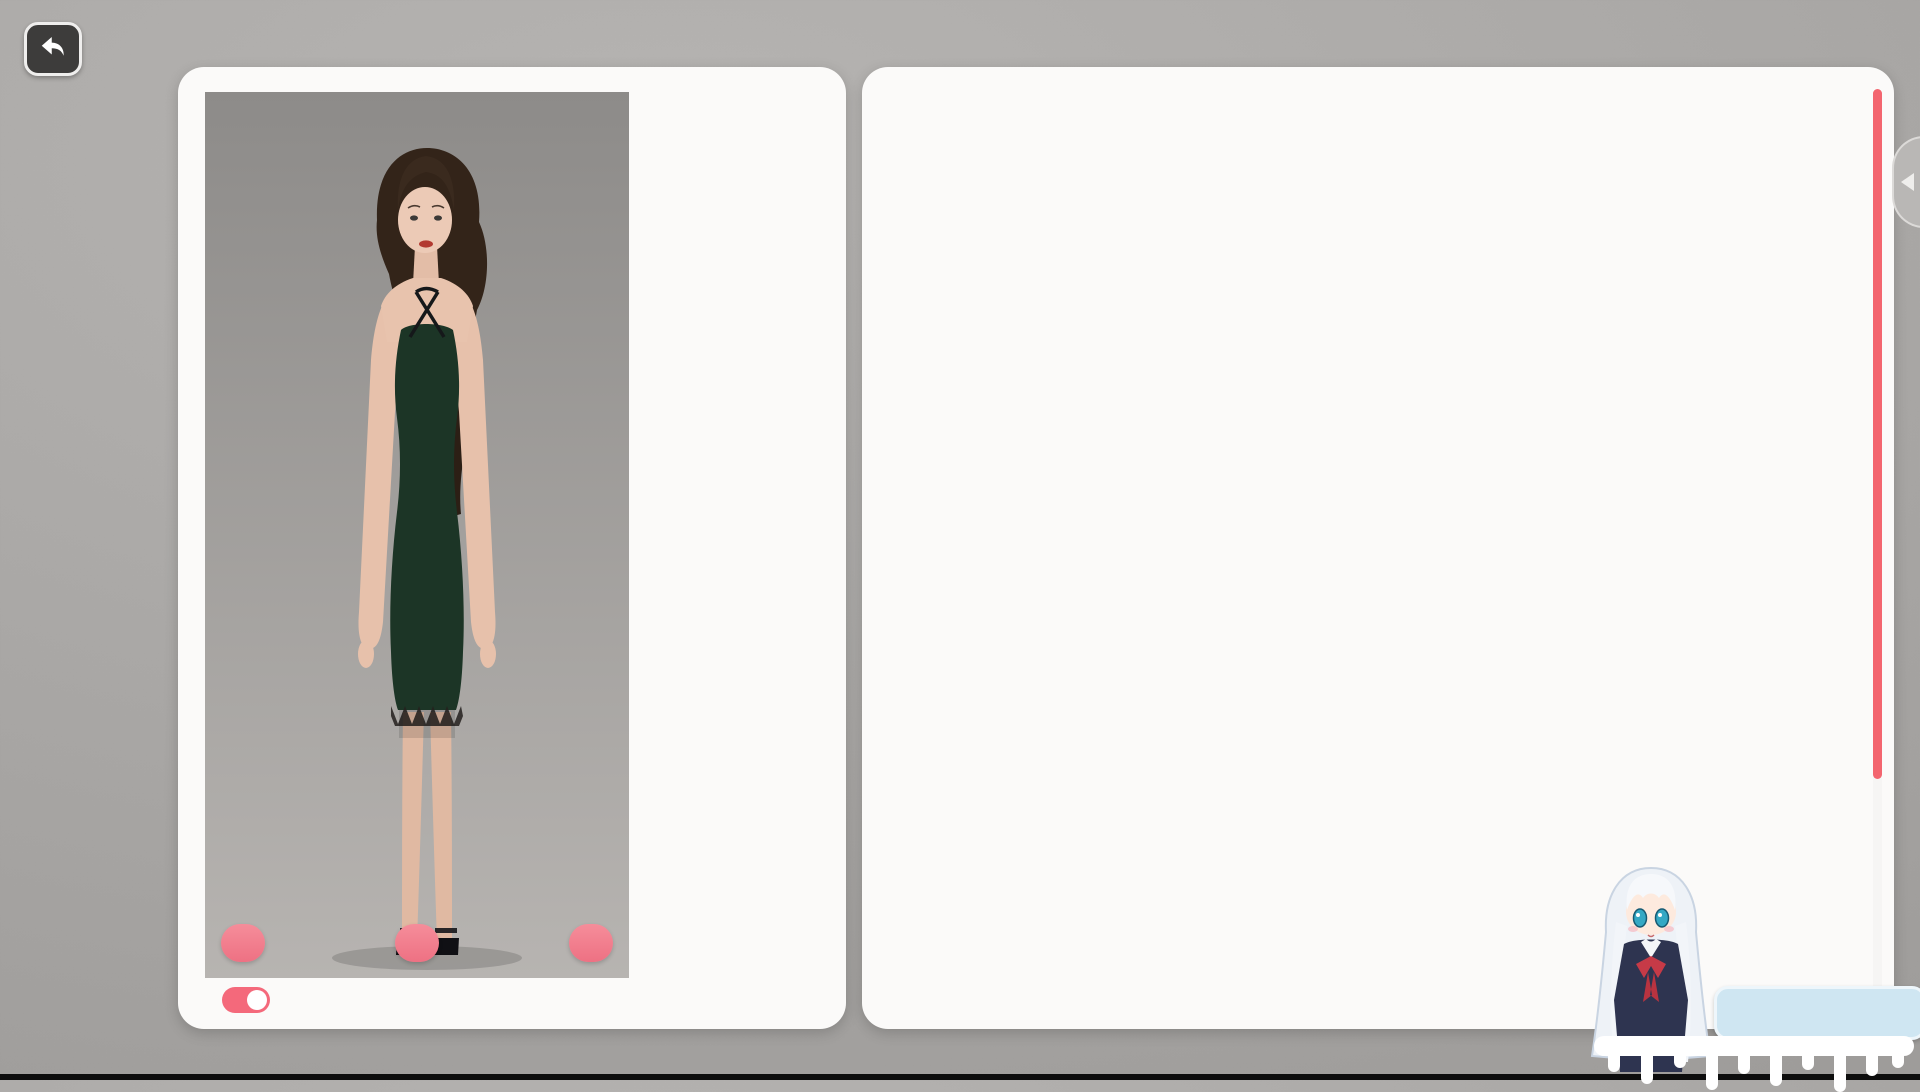 The width and height of the screenshot is (1920, 1092). What do you see at coordinates (243, 943) in the screenshot?
I see `save-look-button` at bounding box center [243, 943].